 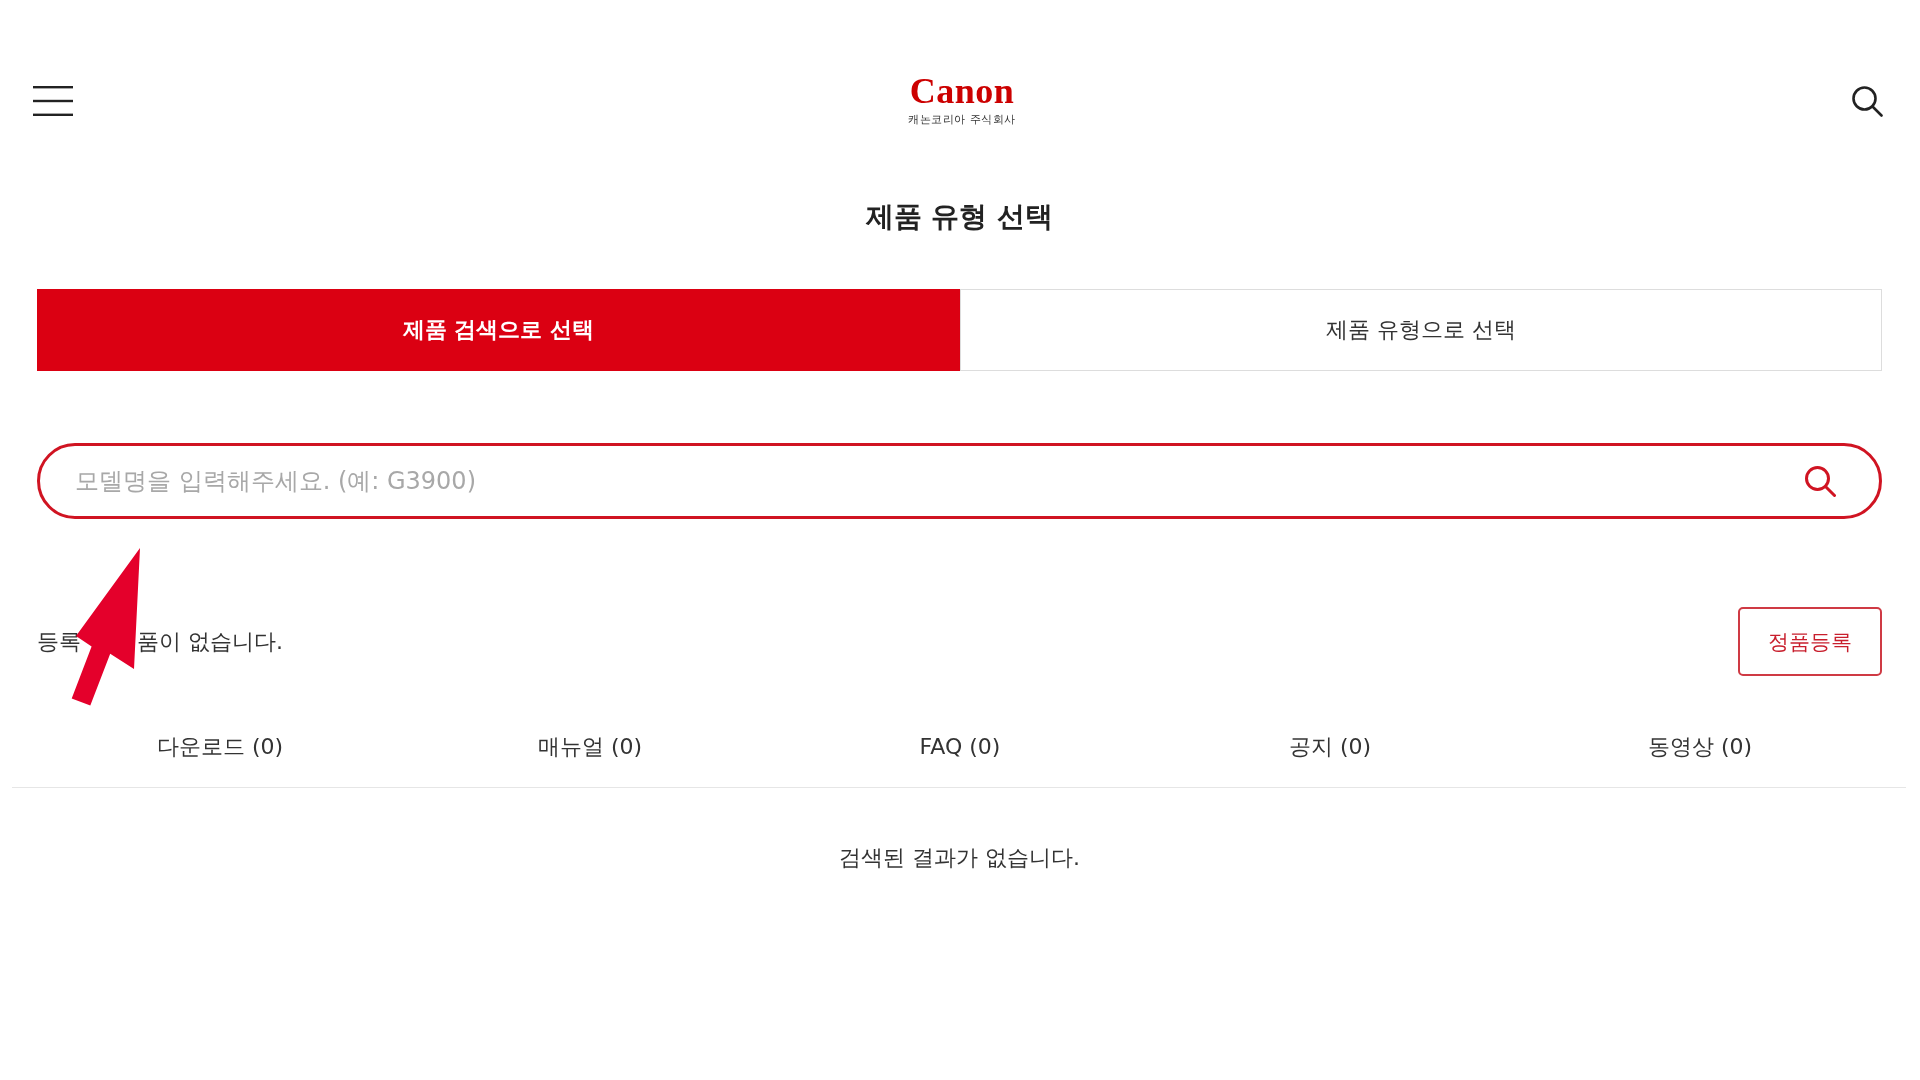 I want to click on empty-products-text: 품이 없습니다., so click(x=210, y=641).